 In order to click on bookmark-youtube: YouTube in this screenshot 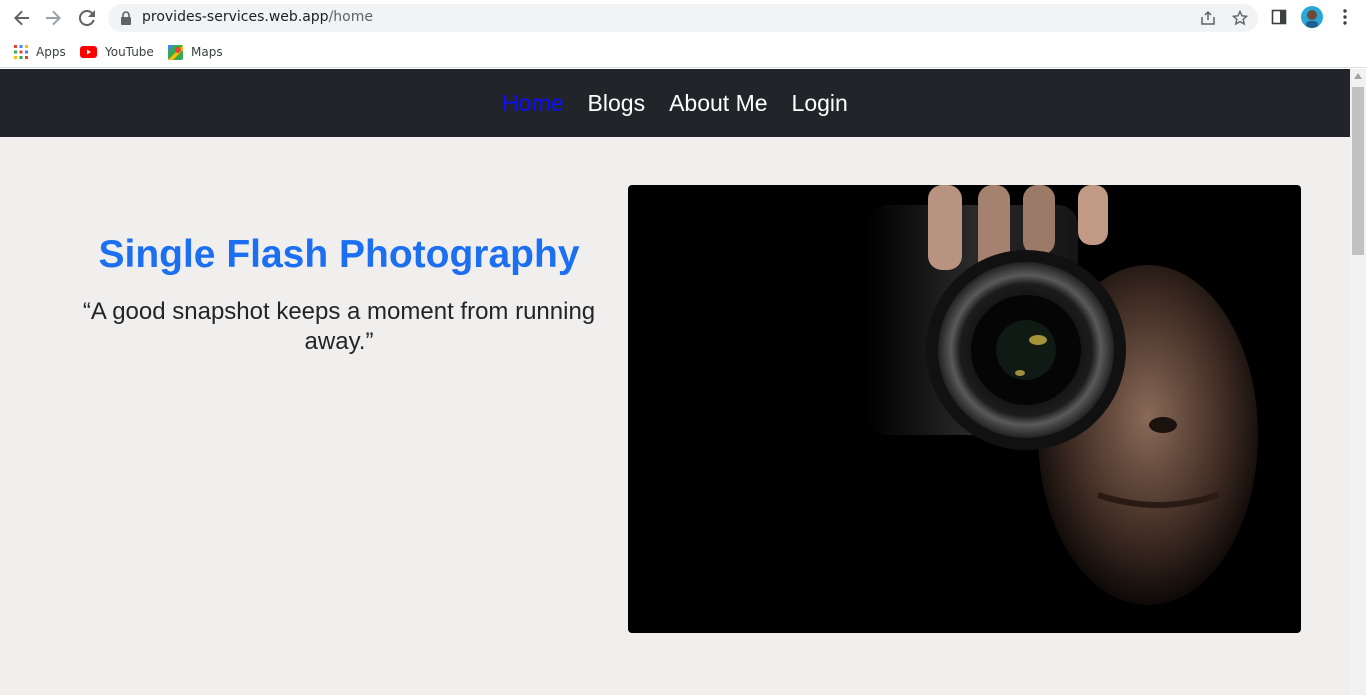, I will do `click(117, 52)`.